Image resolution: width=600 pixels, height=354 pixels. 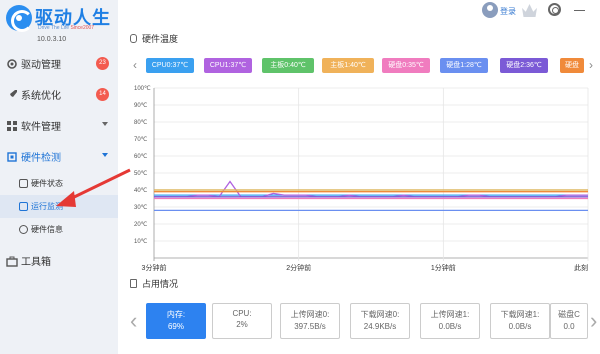 I want to click on y-tick-label: 60℃, so click(x=141, y=157).